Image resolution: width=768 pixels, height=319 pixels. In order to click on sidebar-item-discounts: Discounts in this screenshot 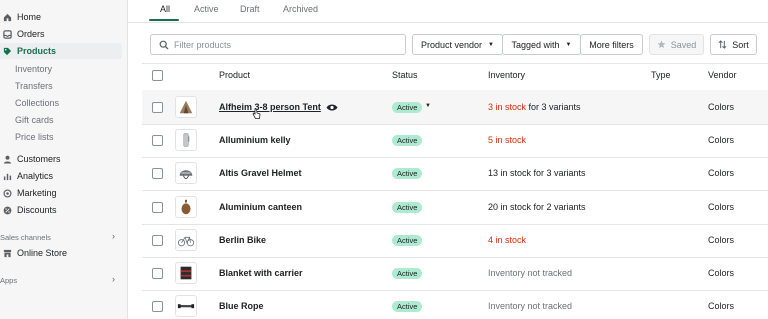, I will do `click(61, 210)`.